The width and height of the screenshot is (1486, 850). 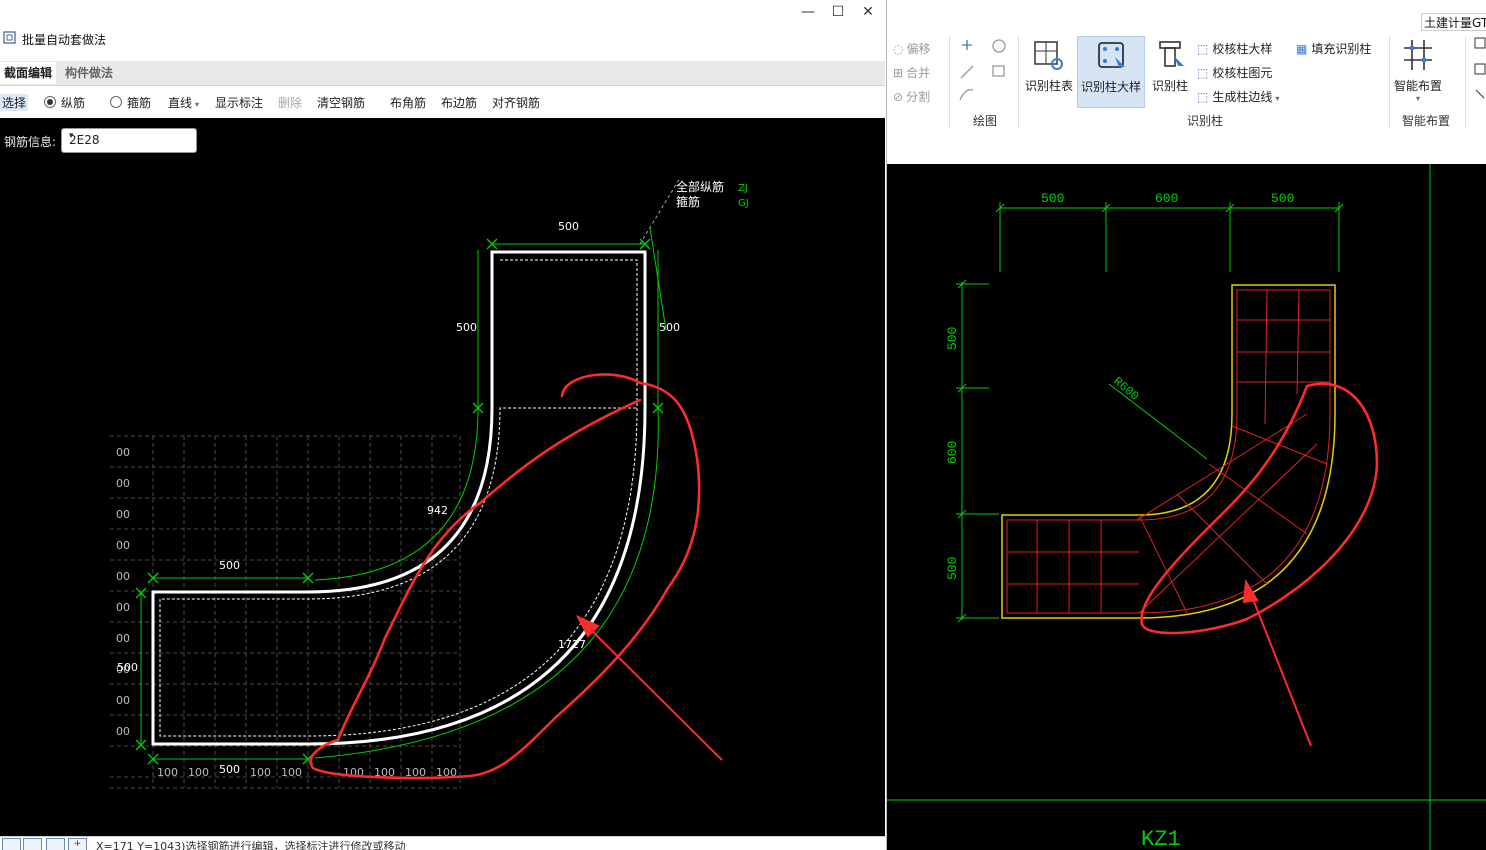 I want to click on dim-lower-left: 500, so click(x=127, y=667).